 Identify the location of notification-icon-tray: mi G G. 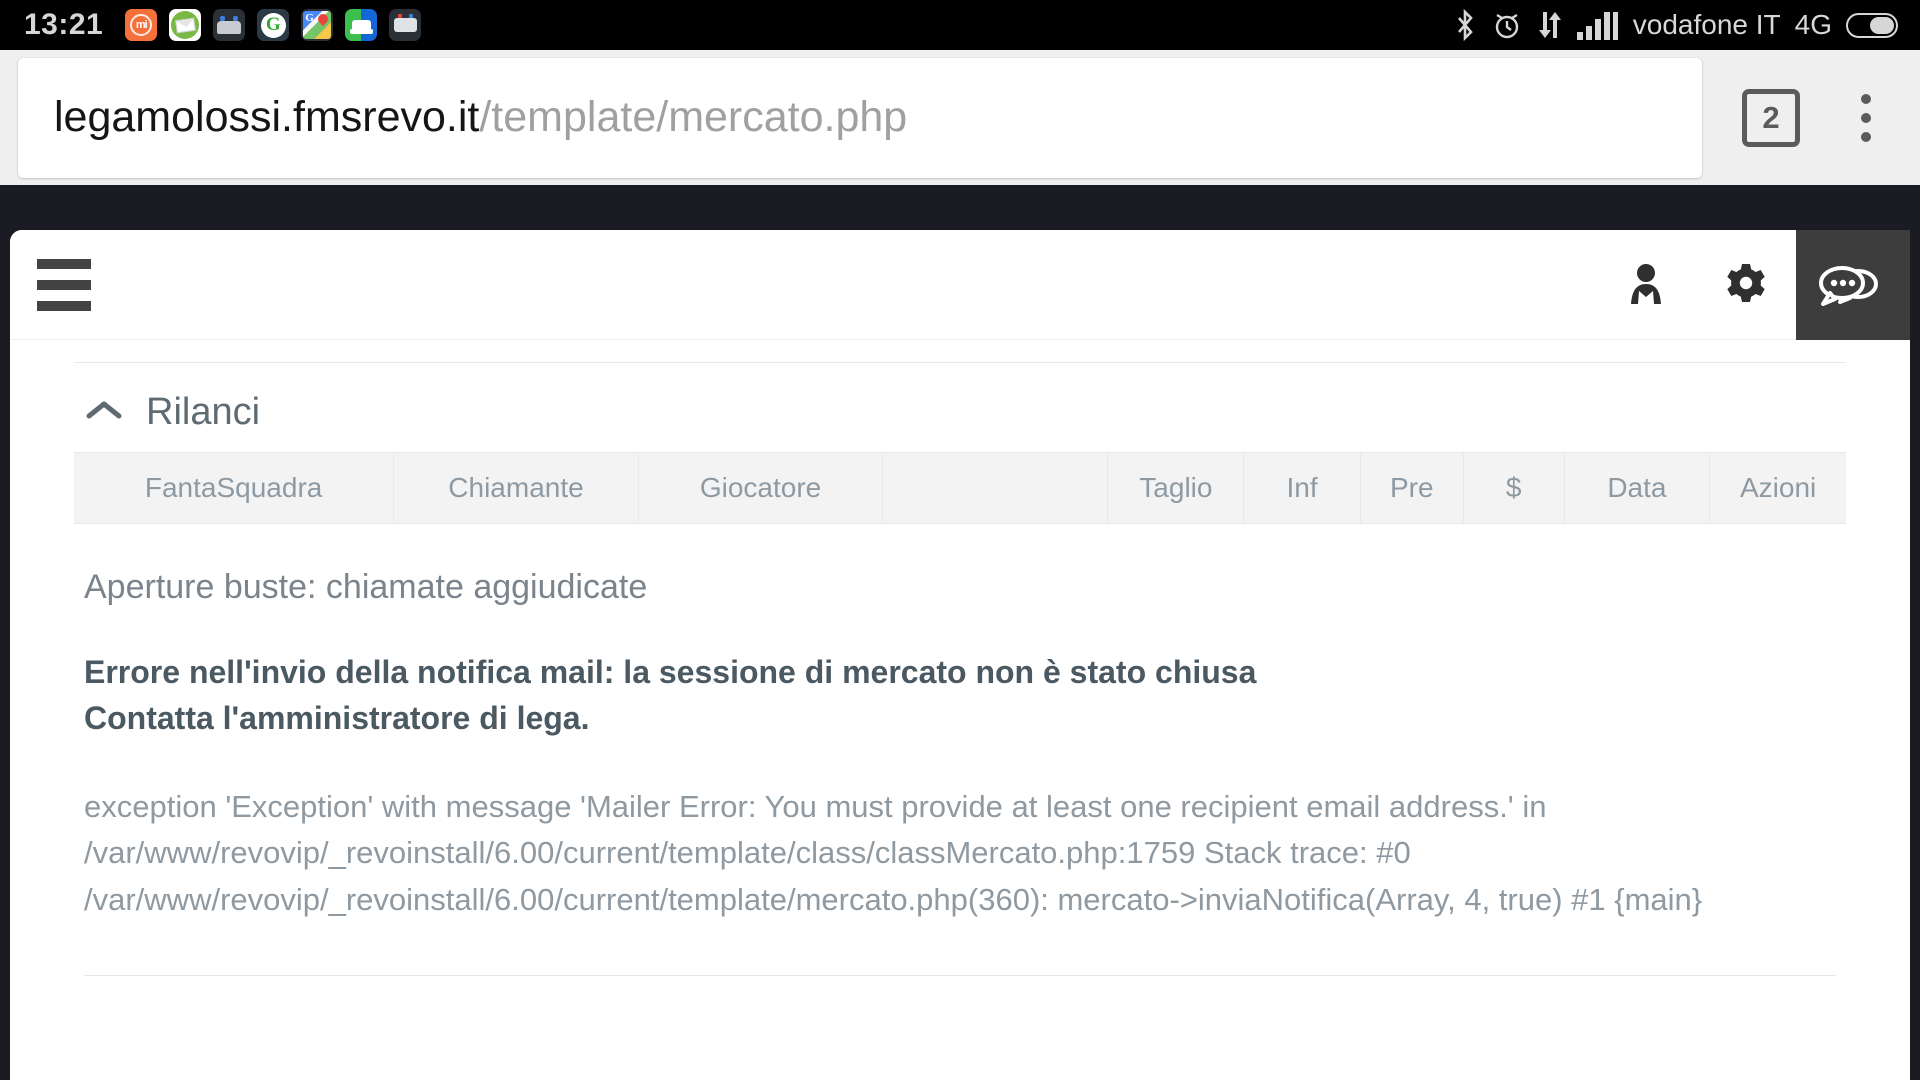
(273, 25).